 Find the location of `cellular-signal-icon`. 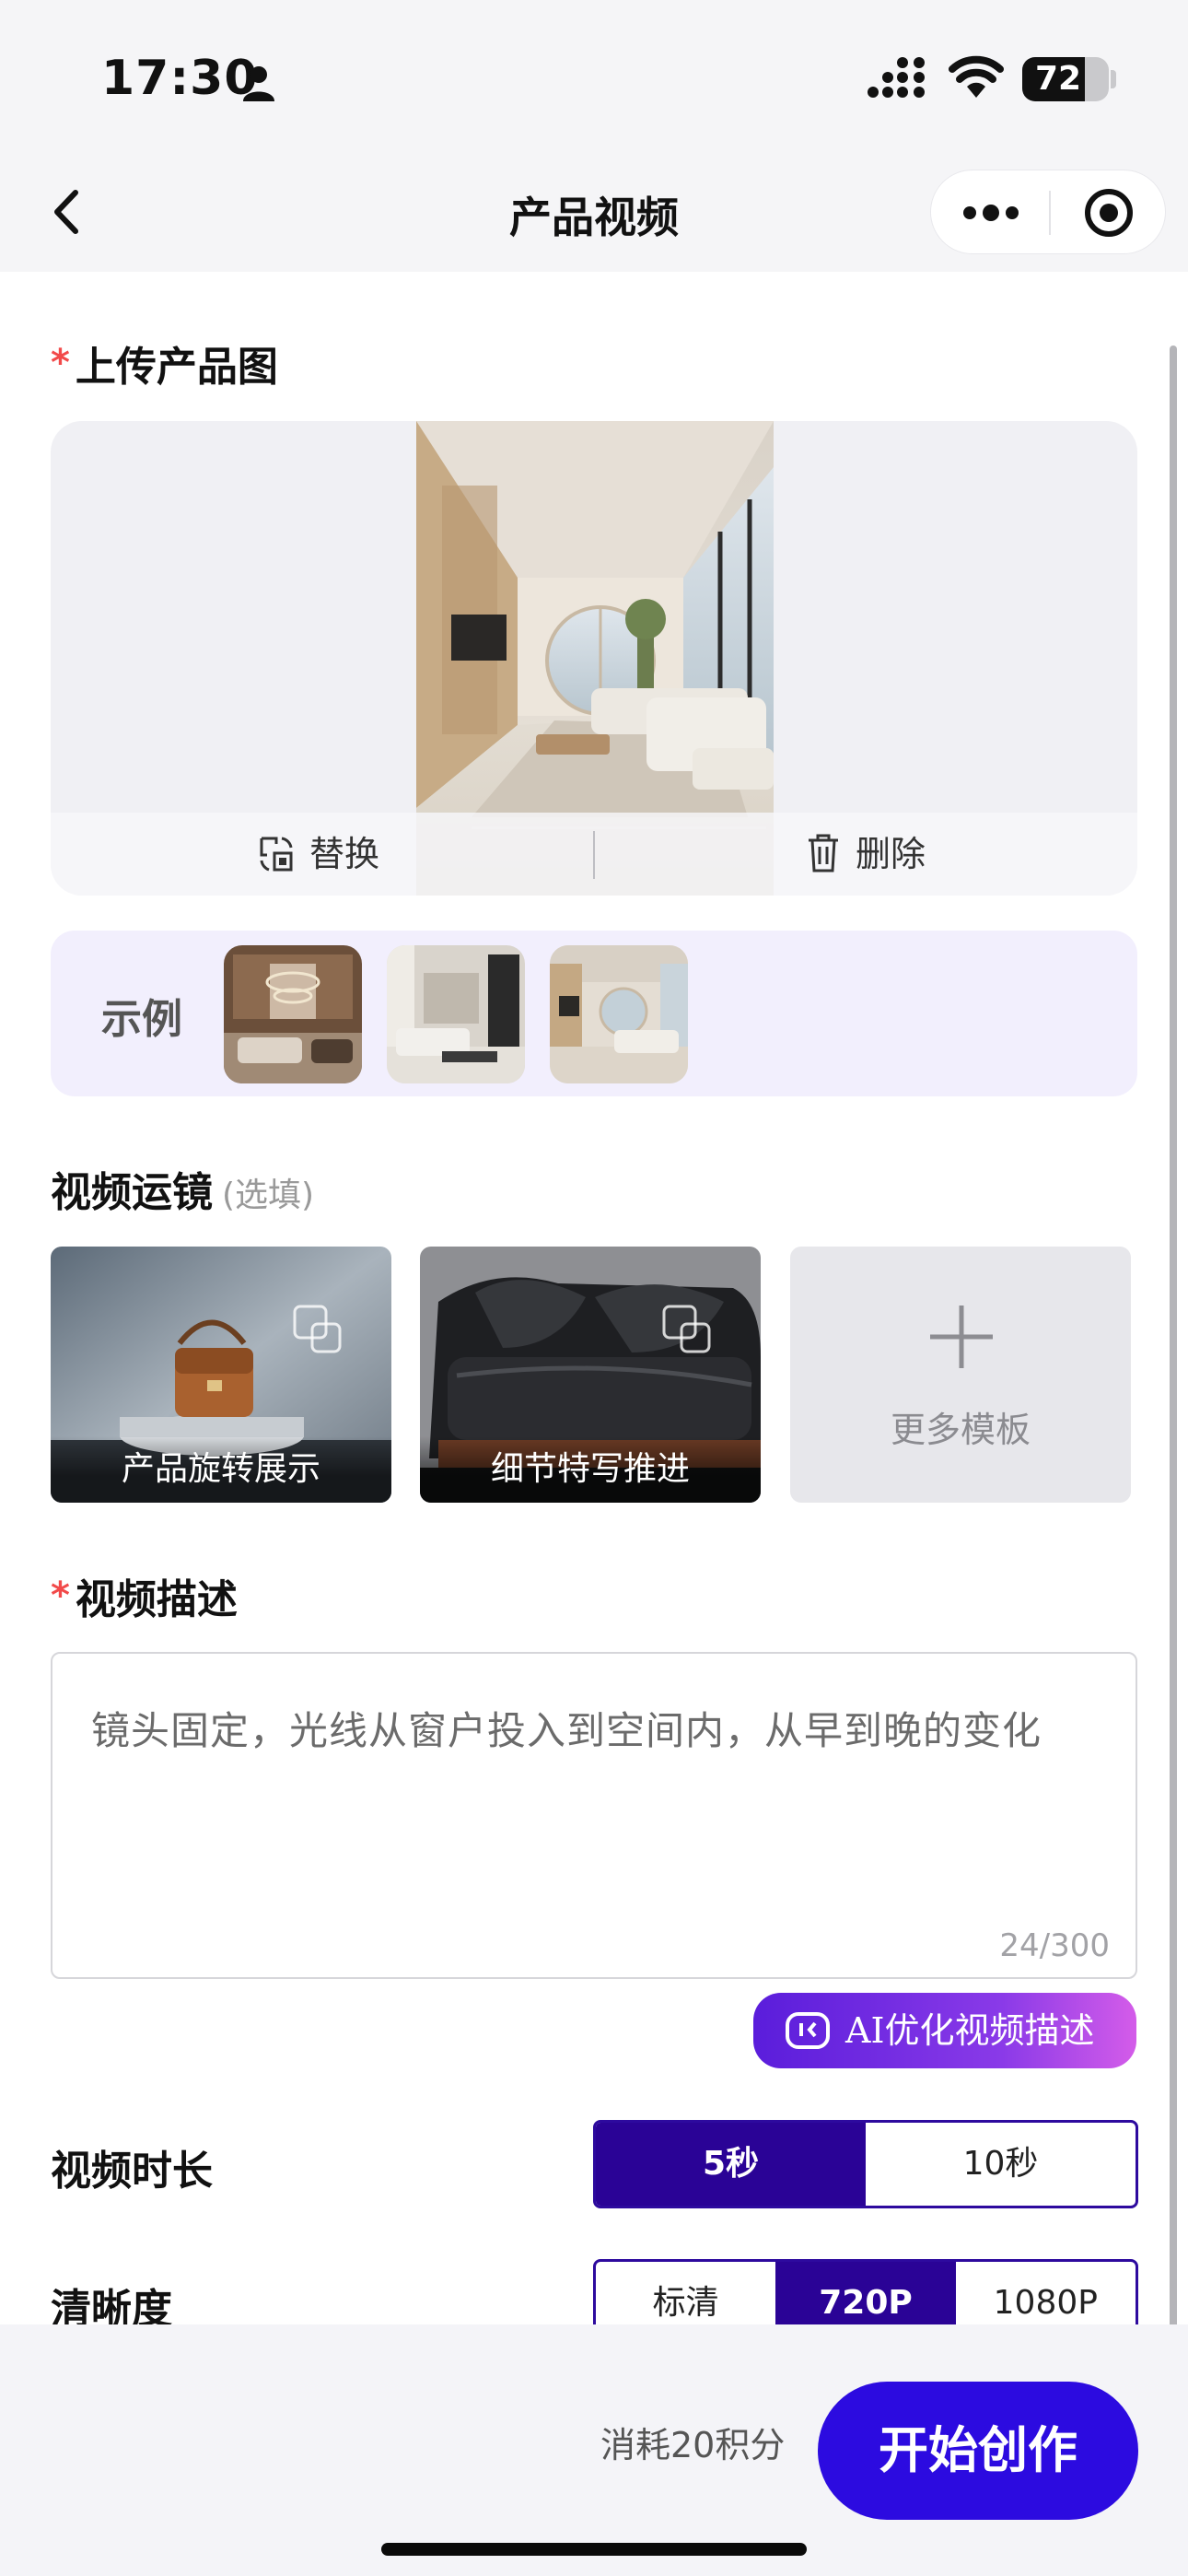

cellular-signal-icon is located at coordinates (896, 77).